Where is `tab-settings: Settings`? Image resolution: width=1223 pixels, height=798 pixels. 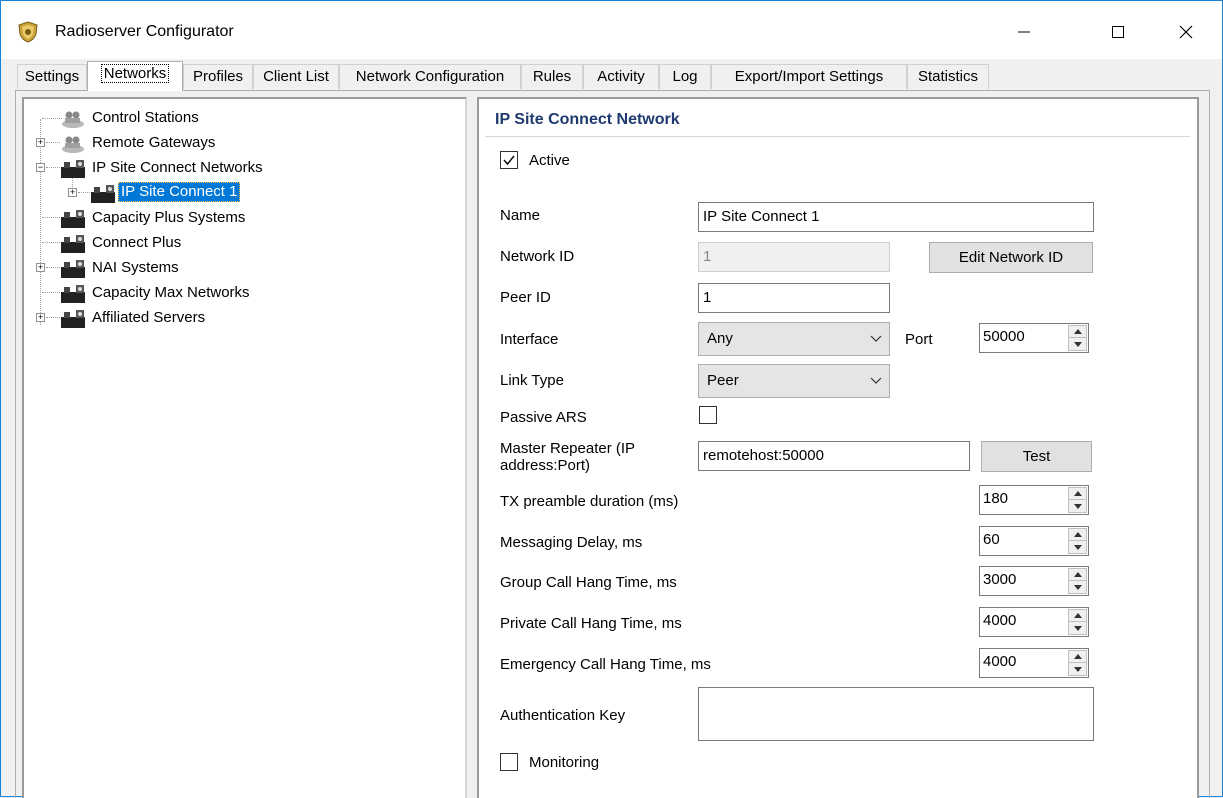
tab-settings: Settings is located at coordinates (52, 76).